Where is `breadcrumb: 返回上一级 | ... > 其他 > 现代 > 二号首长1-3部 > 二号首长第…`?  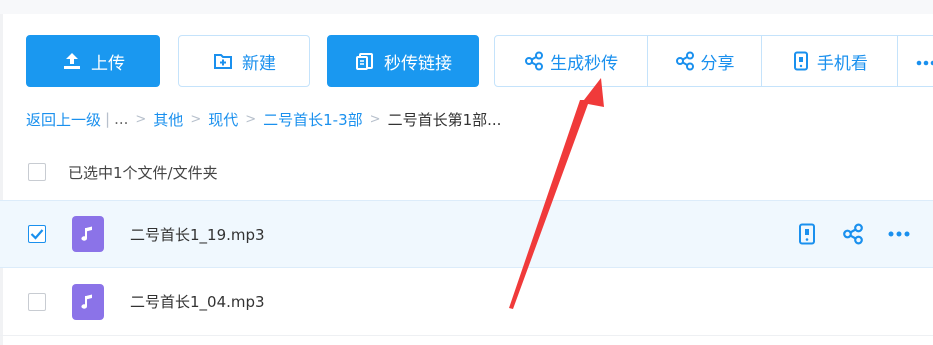 breadcrumb: 返回上一级 | ... > 其他 > 现代 > 二号首长1-3部 > 二号首长第… is located at coordinates (263, 119).